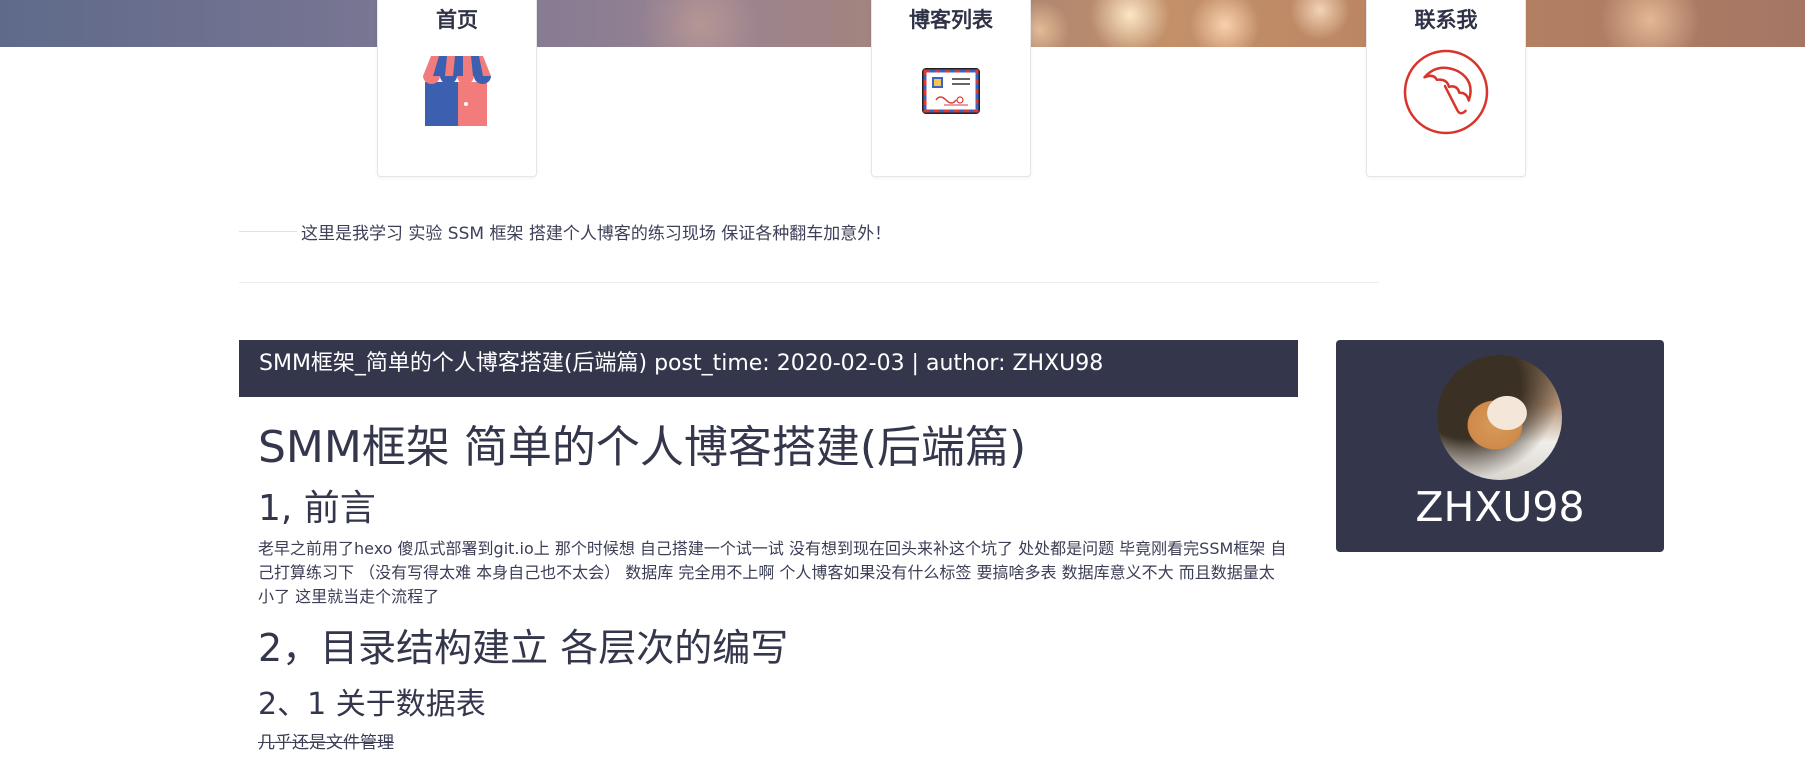  I want to click on post-title: SMM框架 简单的个人博客搭建(后端篇), so click(642, 447).